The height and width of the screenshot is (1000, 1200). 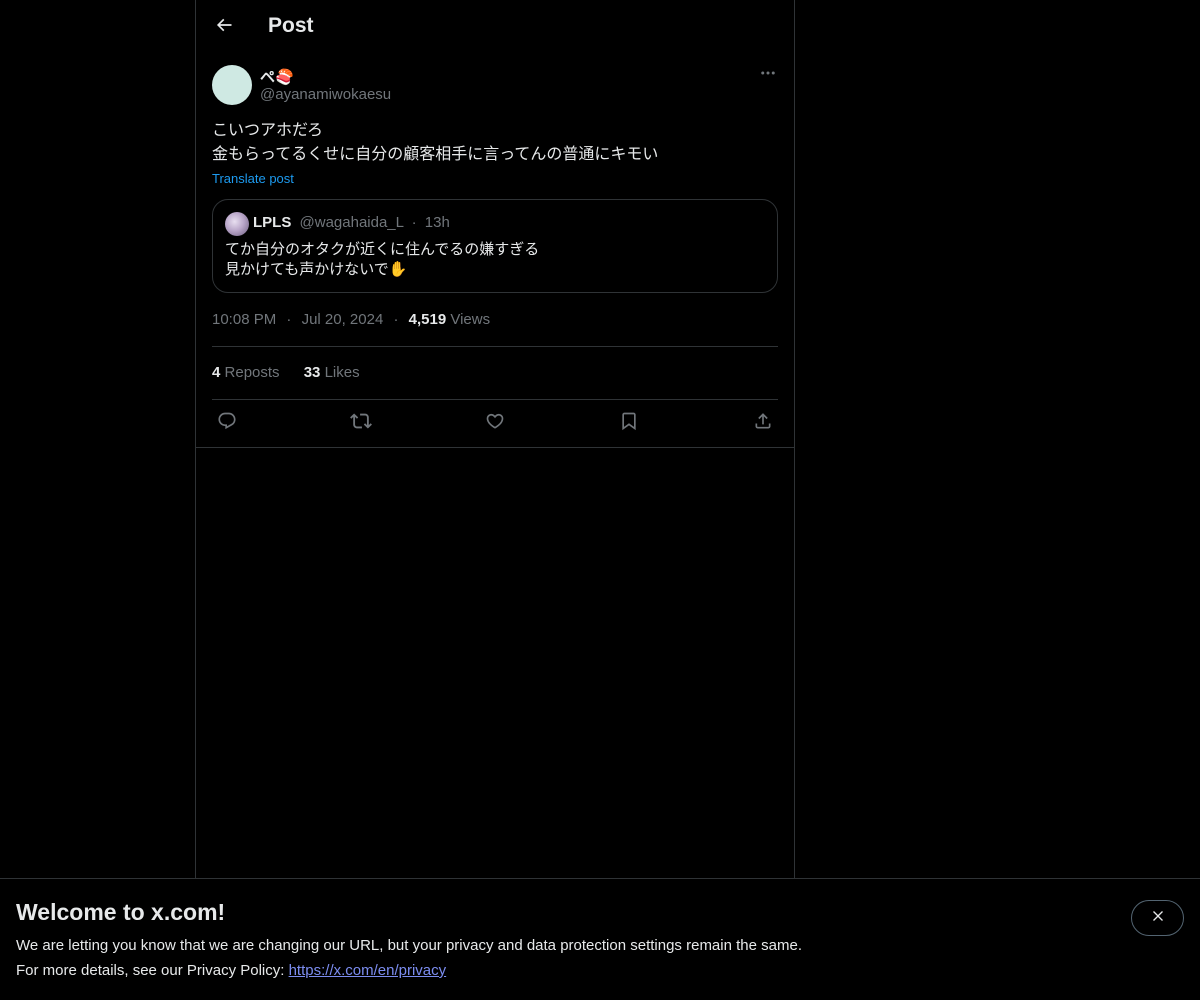 I want to click on repost-button, so click(x=361, y=423).